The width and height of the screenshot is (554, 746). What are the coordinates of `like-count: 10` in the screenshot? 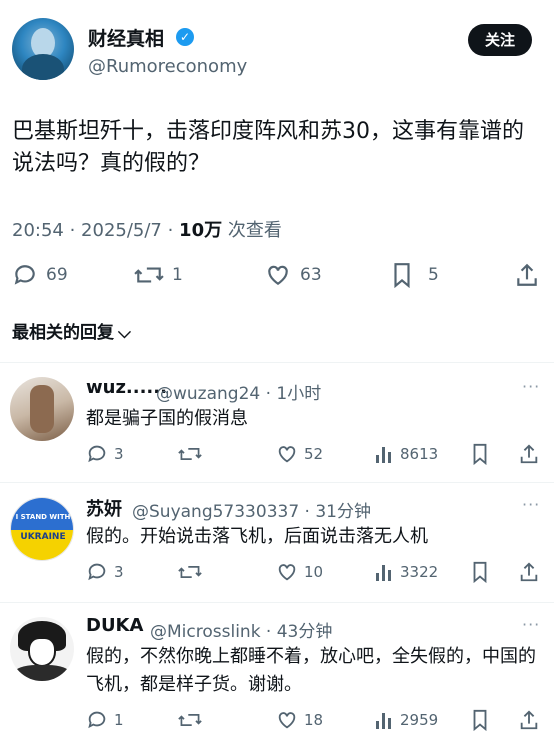 It's located at (314, 572).